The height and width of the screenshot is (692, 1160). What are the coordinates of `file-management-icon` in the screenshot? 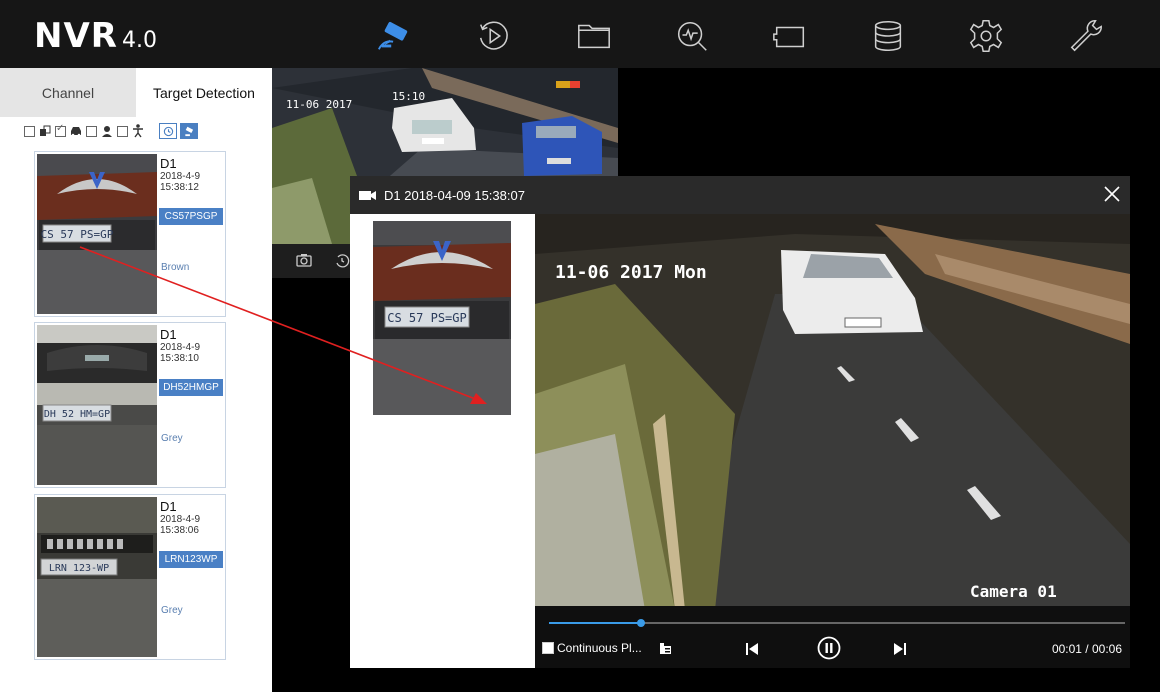 It's located at (594, 36).